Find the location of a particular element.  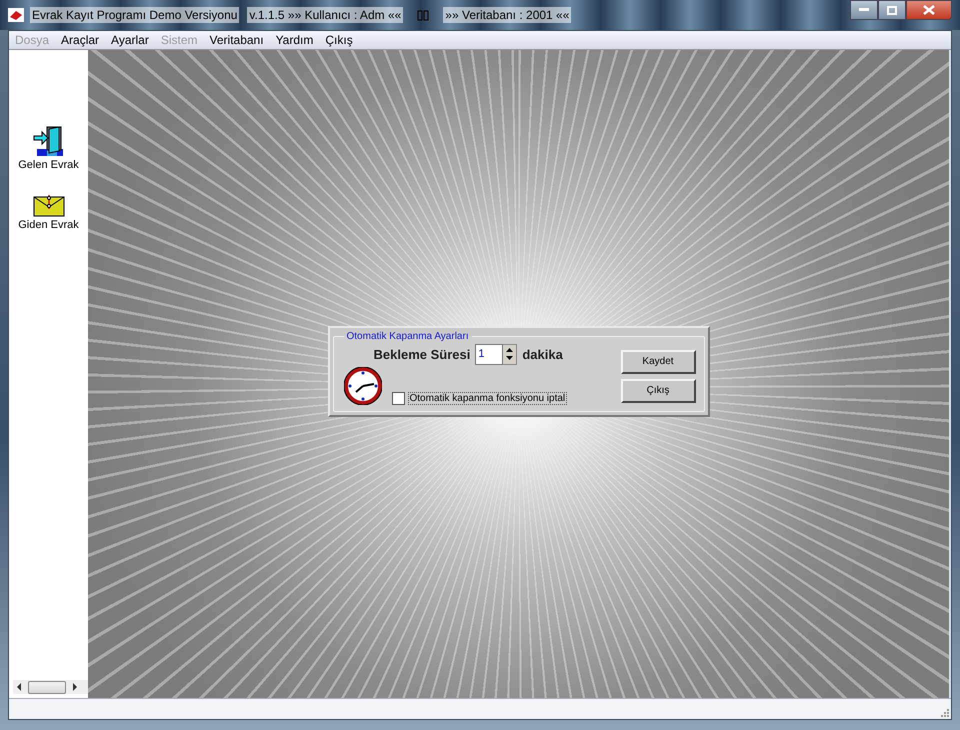

window-title: Evrak Kayıt Programı Demo Versiyonu is located at coordinates (135, 15).